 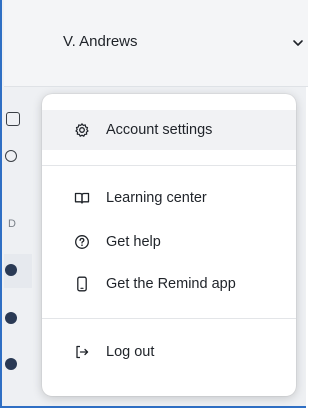 I want to click on chevron-down-icon, so click(x=298, y=43).